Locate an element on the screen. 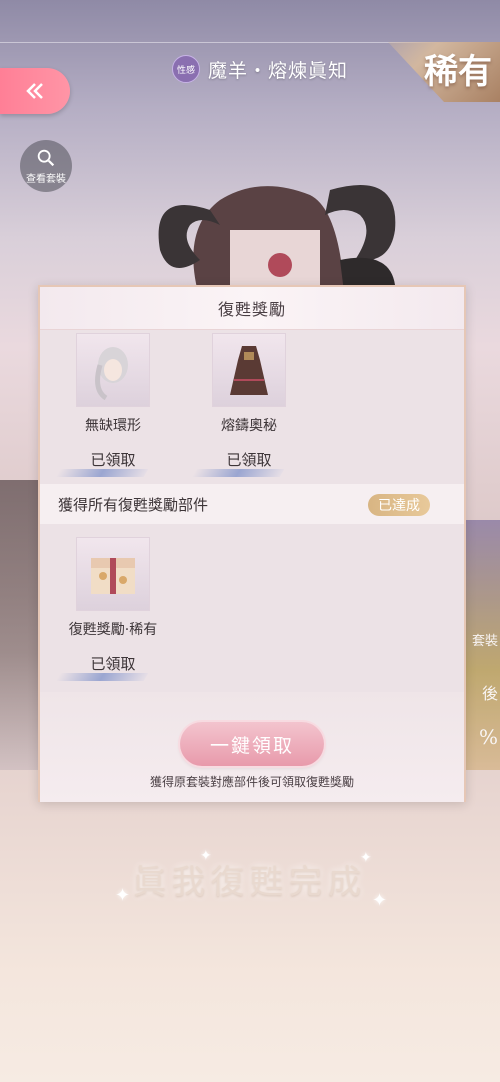 This screenshot has width=500, height=1082. reward-name: 熔鑄奧秘 is located at coordinates (249, 426).